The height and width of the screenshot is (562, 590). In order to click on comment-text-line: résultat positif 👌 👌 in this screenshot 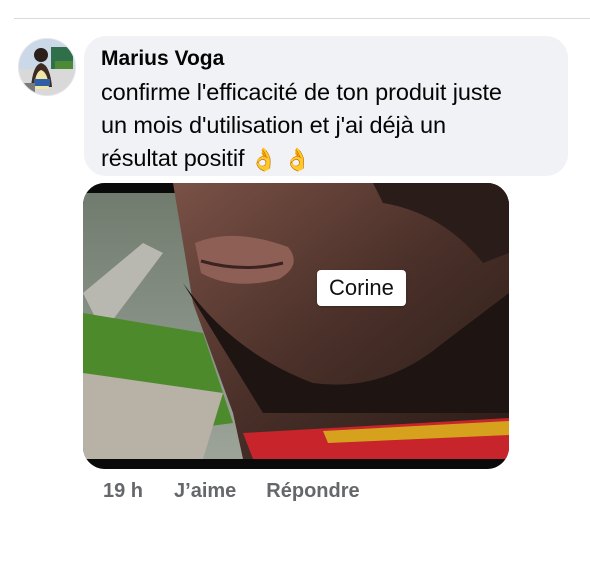, I will do `click(326, 158)`.